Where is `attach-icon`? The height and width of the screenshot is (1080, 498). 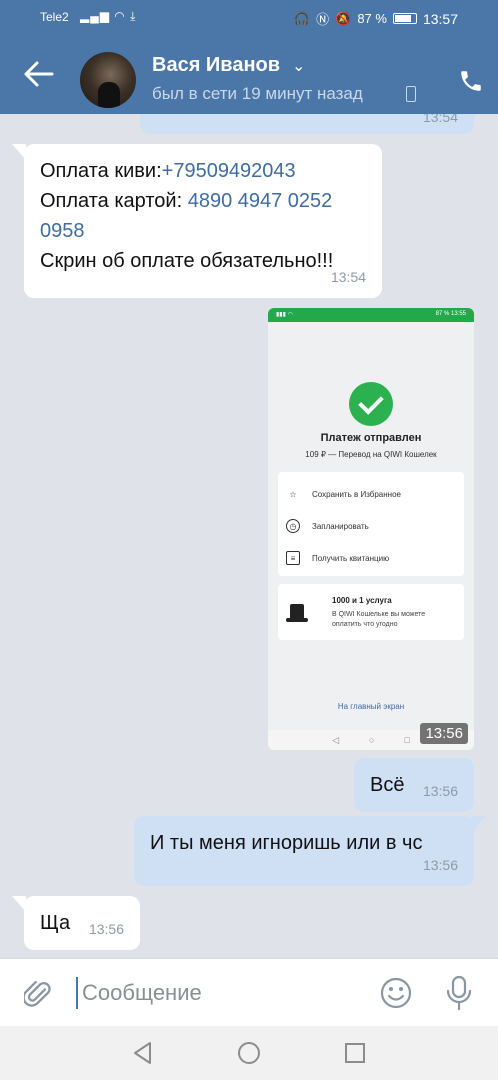 attach-icon is located at coordinates (38, 994).